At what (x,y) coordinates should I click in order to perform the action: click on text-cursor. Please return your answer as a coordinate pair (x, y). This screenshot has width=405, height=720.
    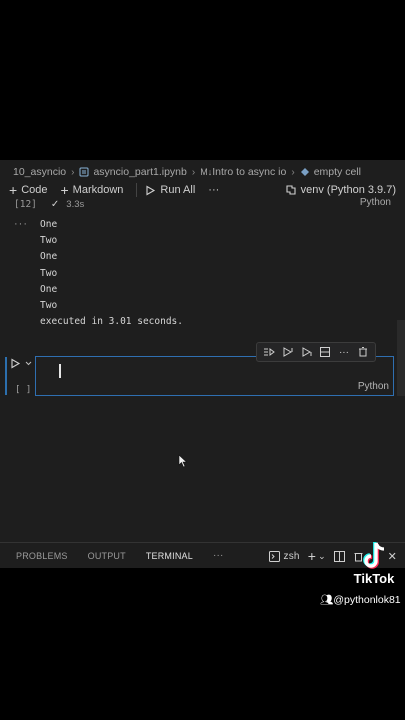
    Looking at the image, I should click on (60, 371).